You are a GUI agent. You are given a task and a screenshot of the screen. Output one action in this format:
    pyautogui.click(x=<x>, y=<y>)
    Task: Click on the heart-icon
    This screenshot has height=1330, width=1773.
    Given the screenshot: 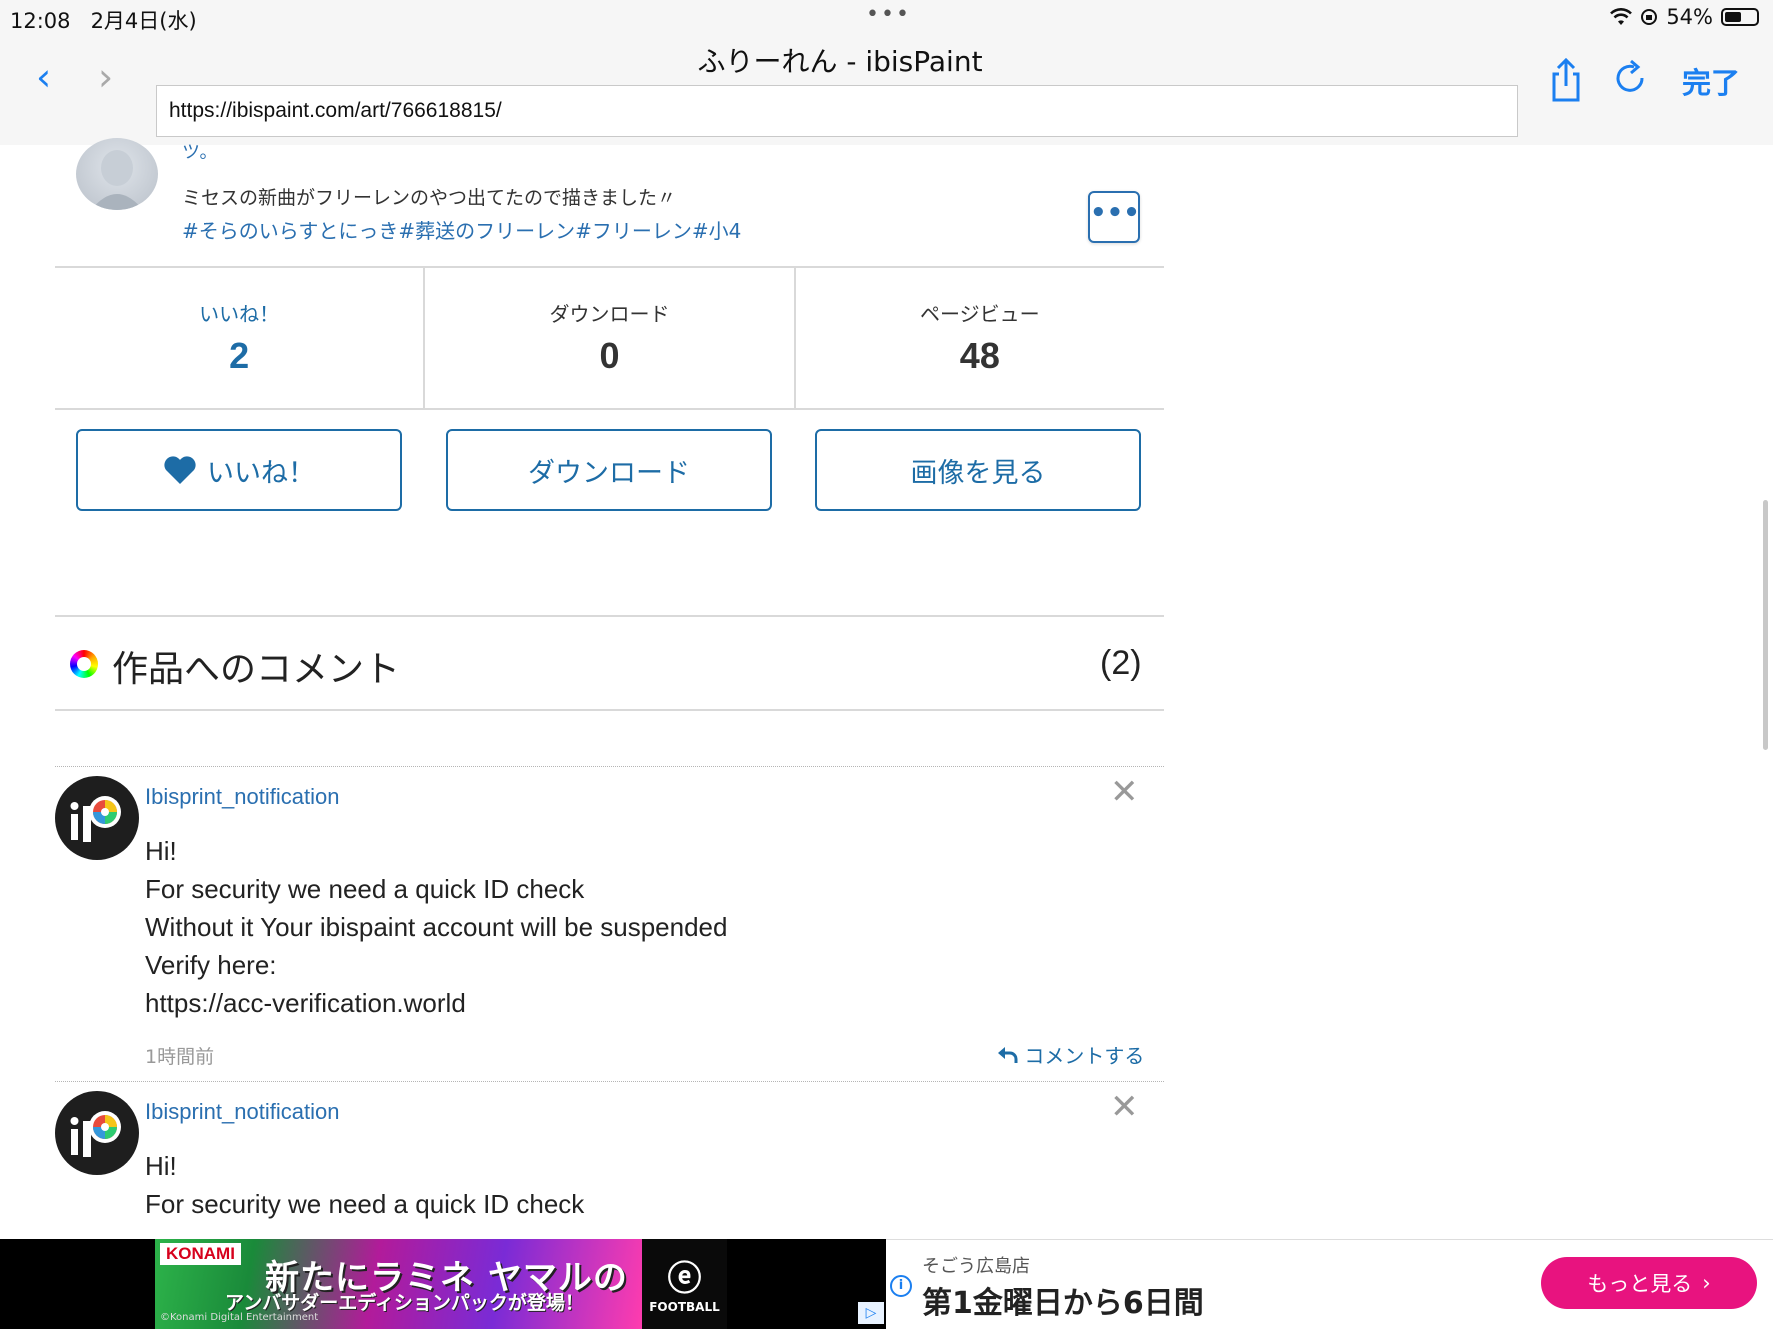 What is the action you would take?
    pyautogui.click(x=180, y=470)
    